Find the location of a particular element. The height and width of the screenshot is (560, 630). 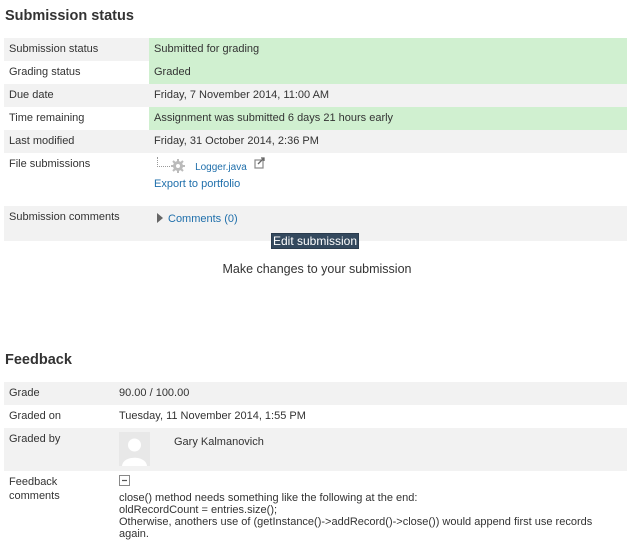

row-label: Due date is located at coordinates (76, 95).